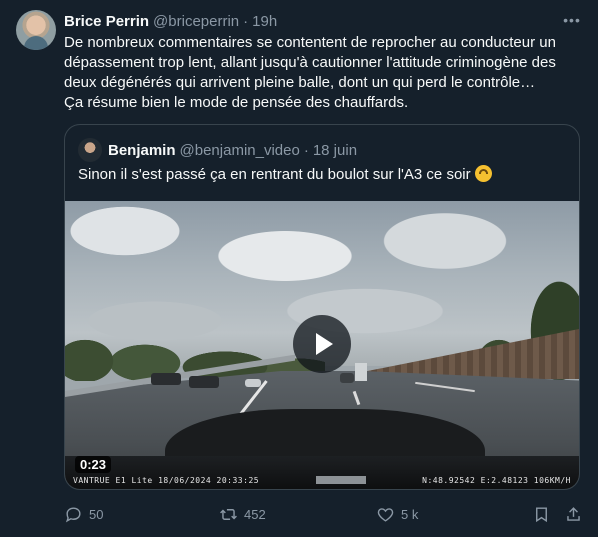 This screenshot has height=537, width=598. What do you see at coordinates (255, 514) in the screenshot?
I see `retweet-count: 452` at bounding box center [255, 514].